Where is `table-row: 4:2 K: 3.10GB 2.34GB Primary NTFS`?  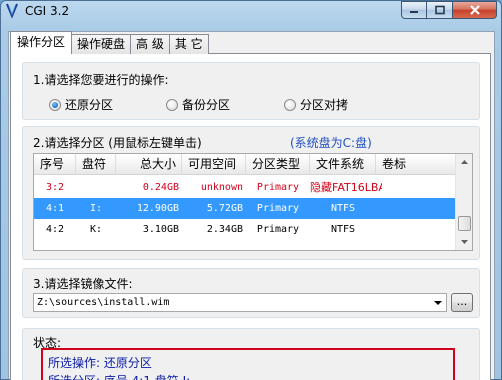 table-row: 4:2 K: 3.10GB 2.34GB Primary NTFS is located at coordinates (245, 229).